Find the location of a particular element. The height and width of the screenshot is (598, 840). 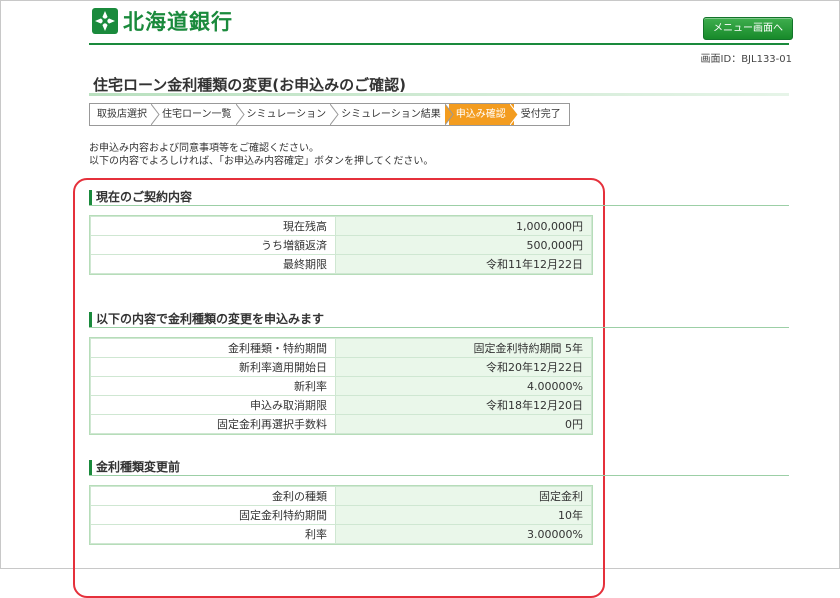

row-label: 金利の種類 is located at coordinates (213, 496).